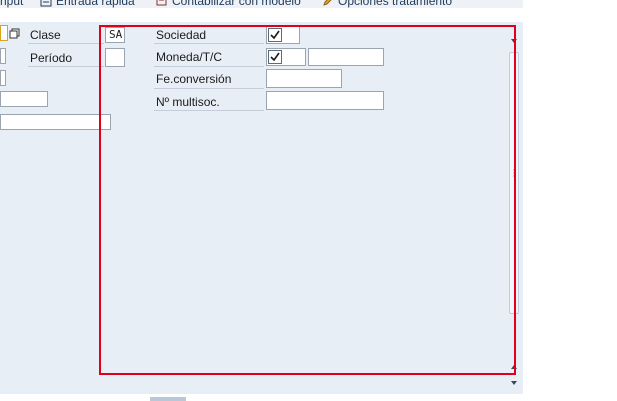 The width and height of the screenshot is (617, 401). I want to click on multisoc-underline, so click(209, 110).